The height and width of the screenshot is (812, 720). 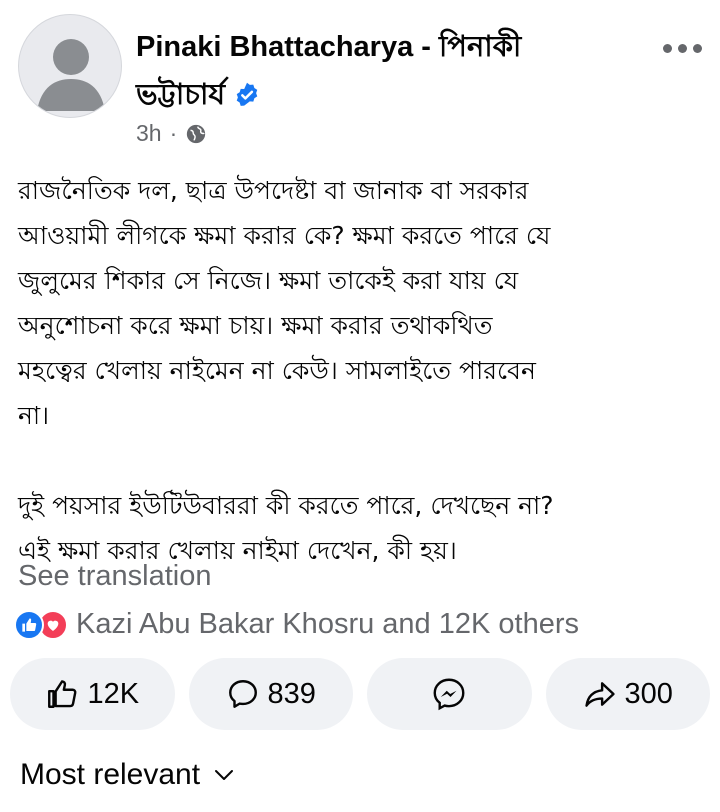 What do you see at coordinates (291, 693) in the screenshot?
I see `comment-count: 839` at bounding box center [291, 693].